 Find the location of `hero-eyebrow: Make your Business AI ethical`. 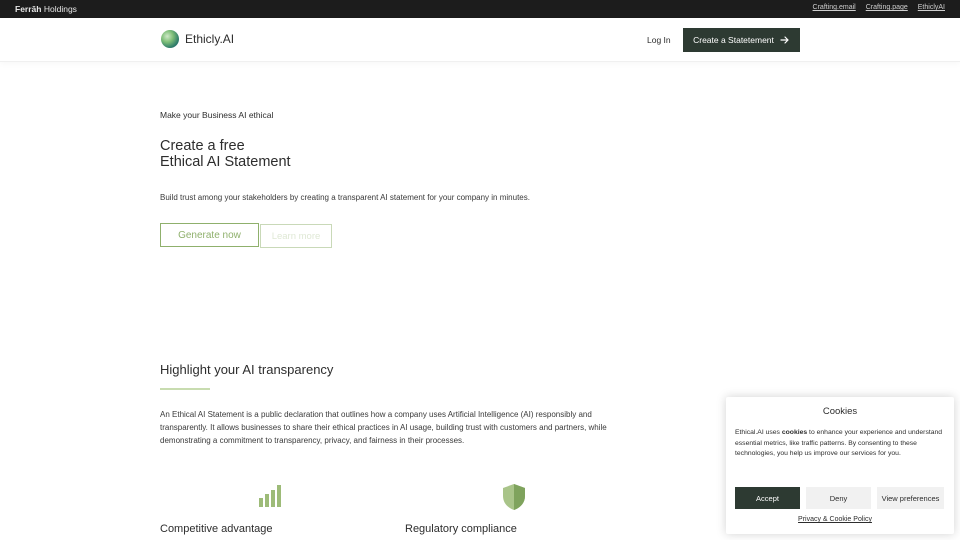

hero-eyebrow: Make your Business AI ethical is located at coordinates (217, 115).